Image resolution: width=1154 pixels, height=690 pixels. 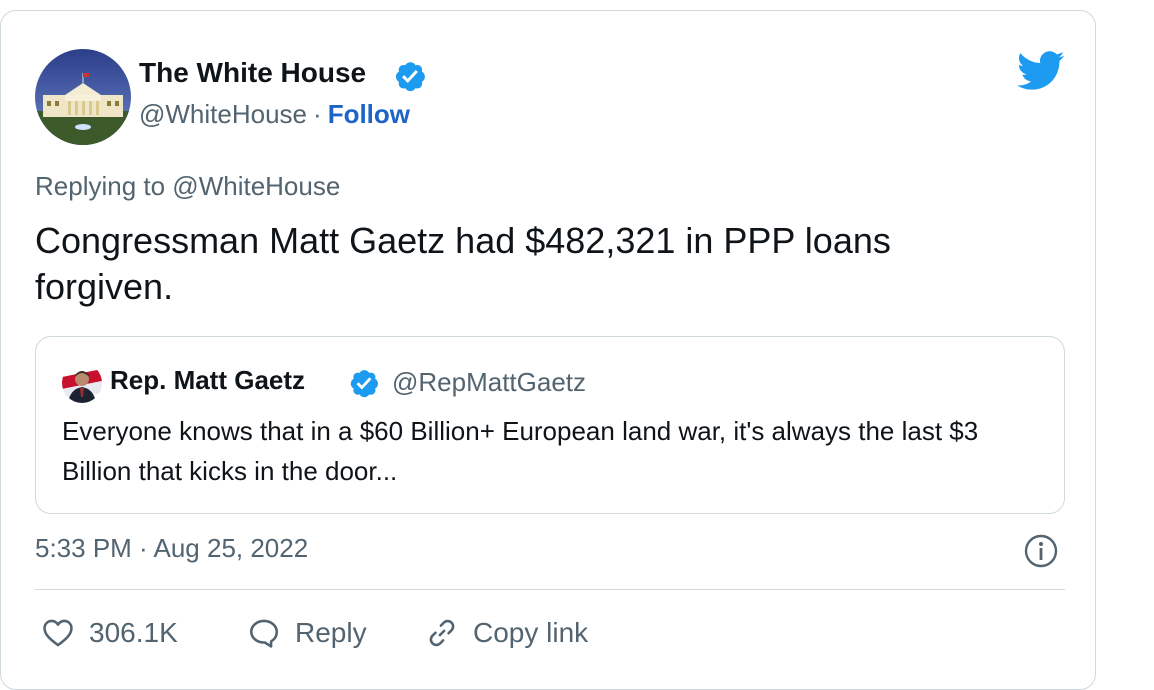 What do you see at coordinates (133, 632) in the screenshot?
I see `like-count: 306.1K` at bounding box center [133, 632].